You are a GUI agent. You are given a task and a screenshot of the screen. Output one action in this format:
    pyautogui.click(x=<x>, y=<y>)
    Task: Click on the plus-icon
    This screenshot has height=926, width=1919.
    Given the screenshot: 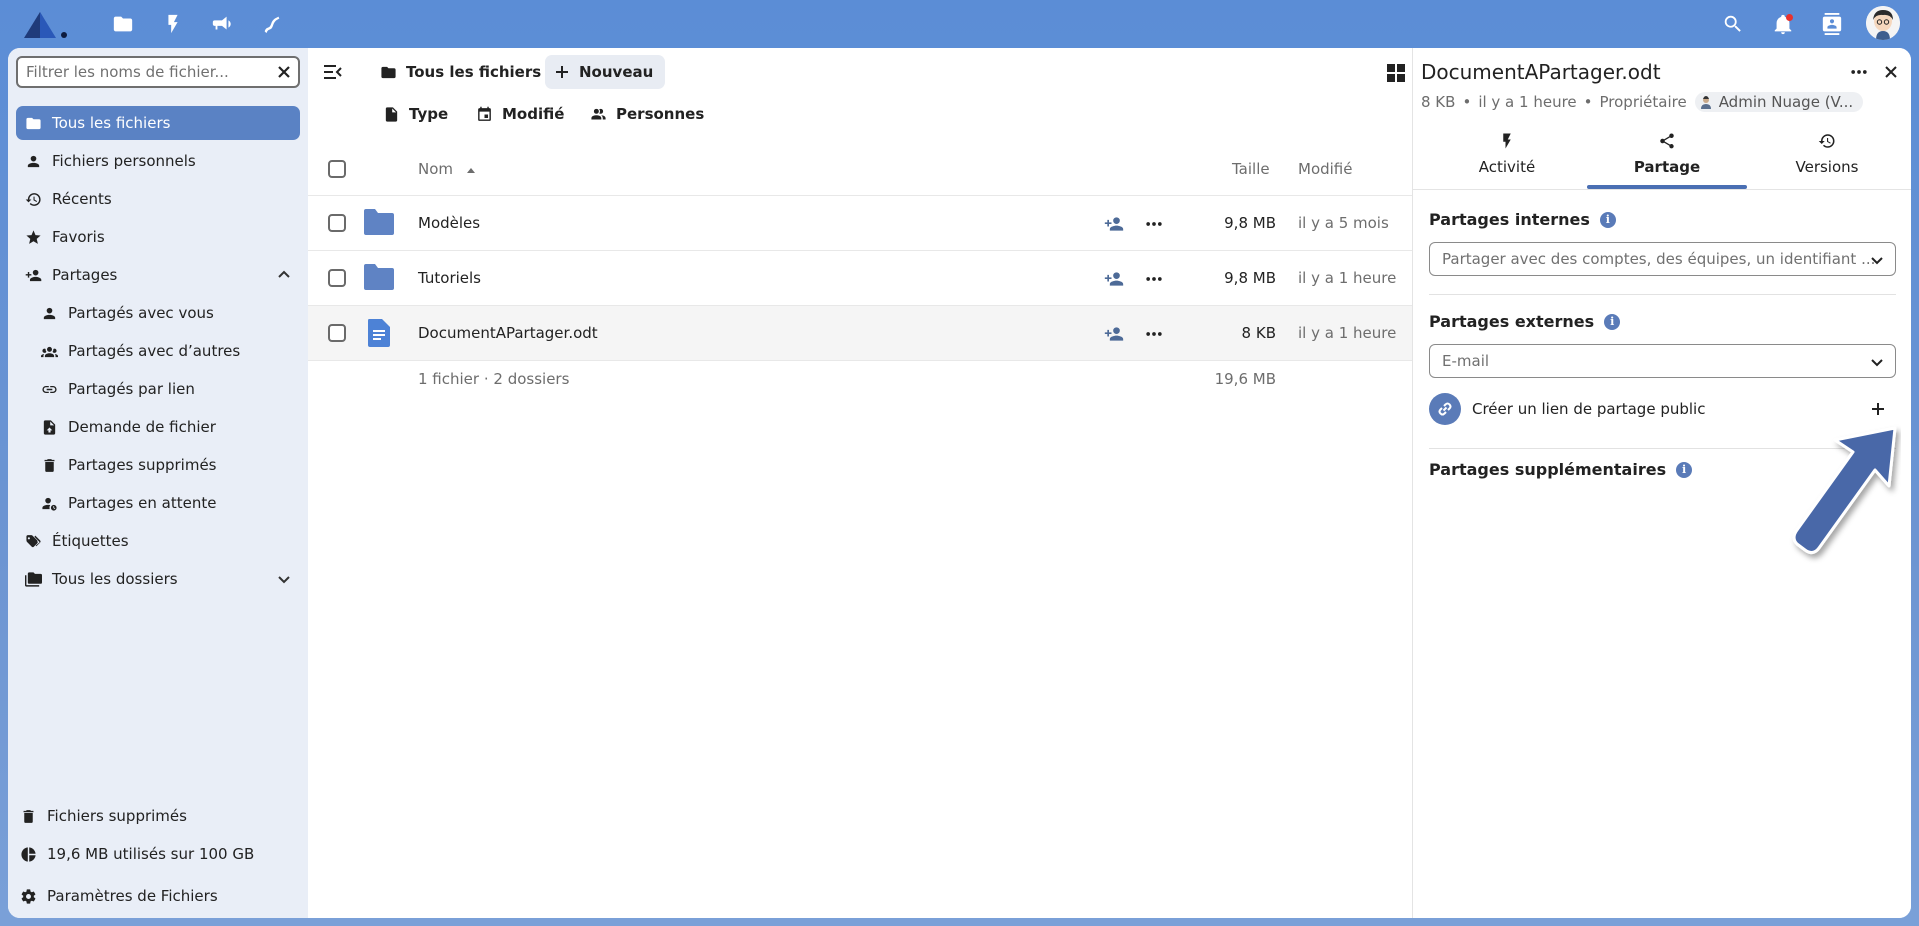 What is the action you would take?
    pyautogui.click(x=567, y=72)
    